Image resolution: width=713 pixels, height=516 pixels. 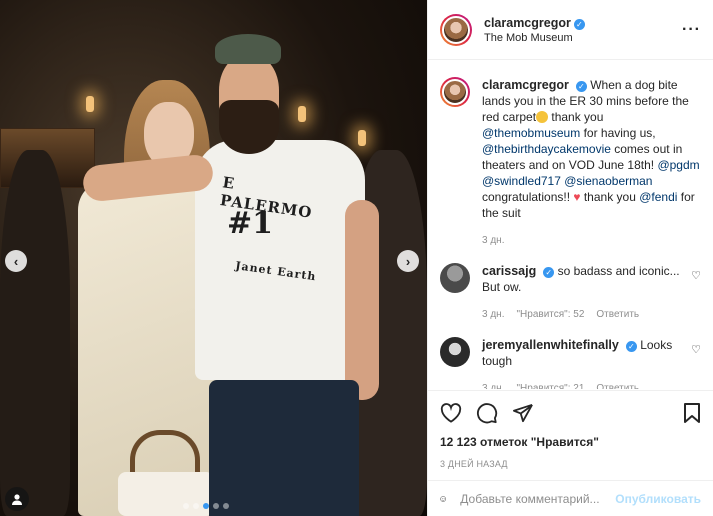 I want to click on user-tag-icon, so click(x=17, y=499).